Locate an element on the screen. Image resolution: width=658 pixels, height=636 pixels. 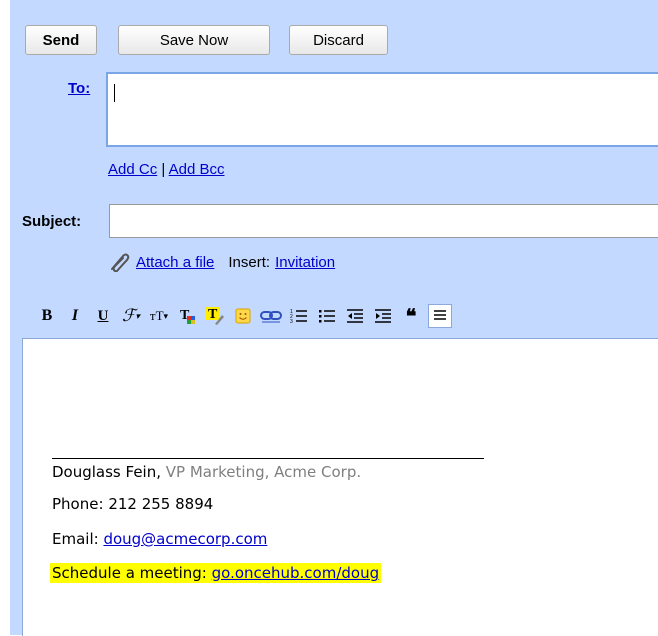
highlight-icon: T is located at coordinates (215, 316).